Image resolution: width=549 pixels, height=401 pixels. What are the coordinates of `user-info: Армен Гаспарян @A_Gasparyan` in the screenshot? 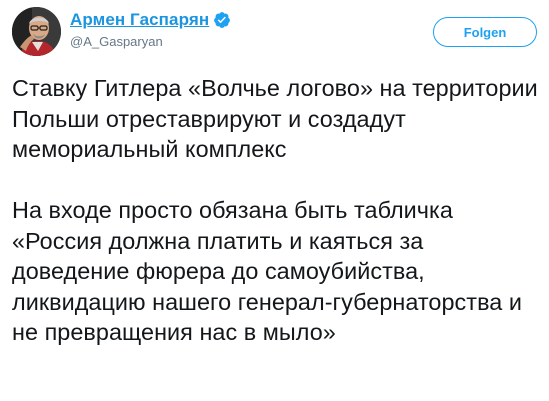 It's located at (150, 29).